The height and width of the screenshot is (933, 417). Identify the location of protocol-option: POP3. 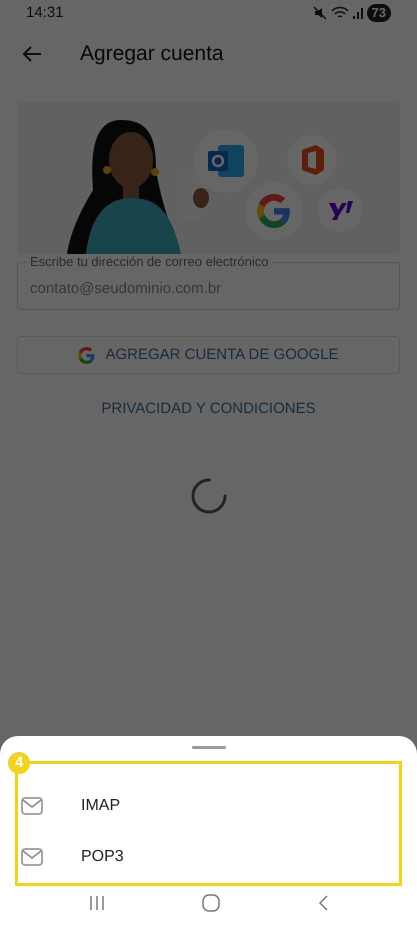
(208, 857).